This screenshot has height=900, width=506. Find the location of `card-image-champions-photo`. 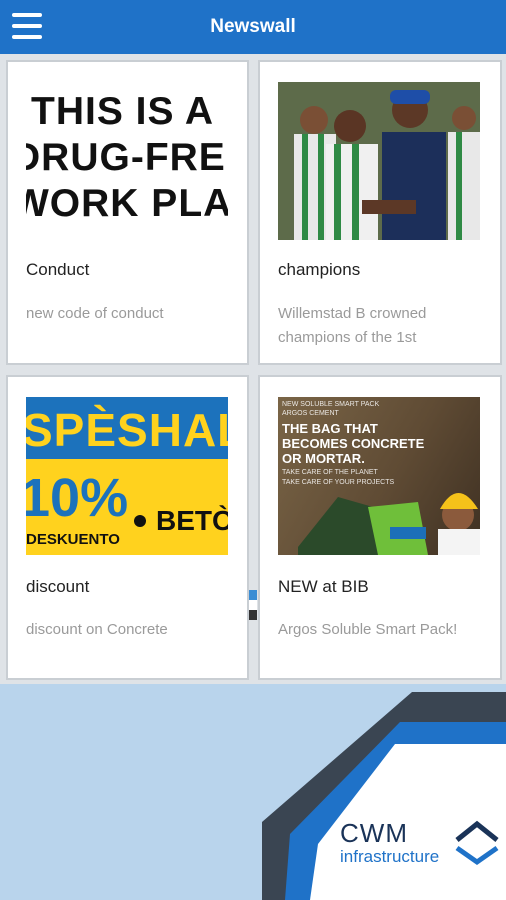

card-image-champions-photo is located at coordinates (379, 161).